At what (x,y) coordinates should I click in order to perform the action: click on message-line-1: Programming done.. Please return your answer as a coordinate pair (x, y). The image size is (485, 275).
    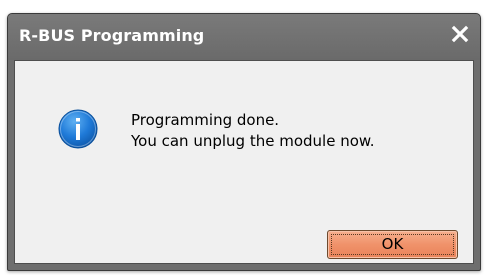
    Looking at the image, I should click on (205, 120).